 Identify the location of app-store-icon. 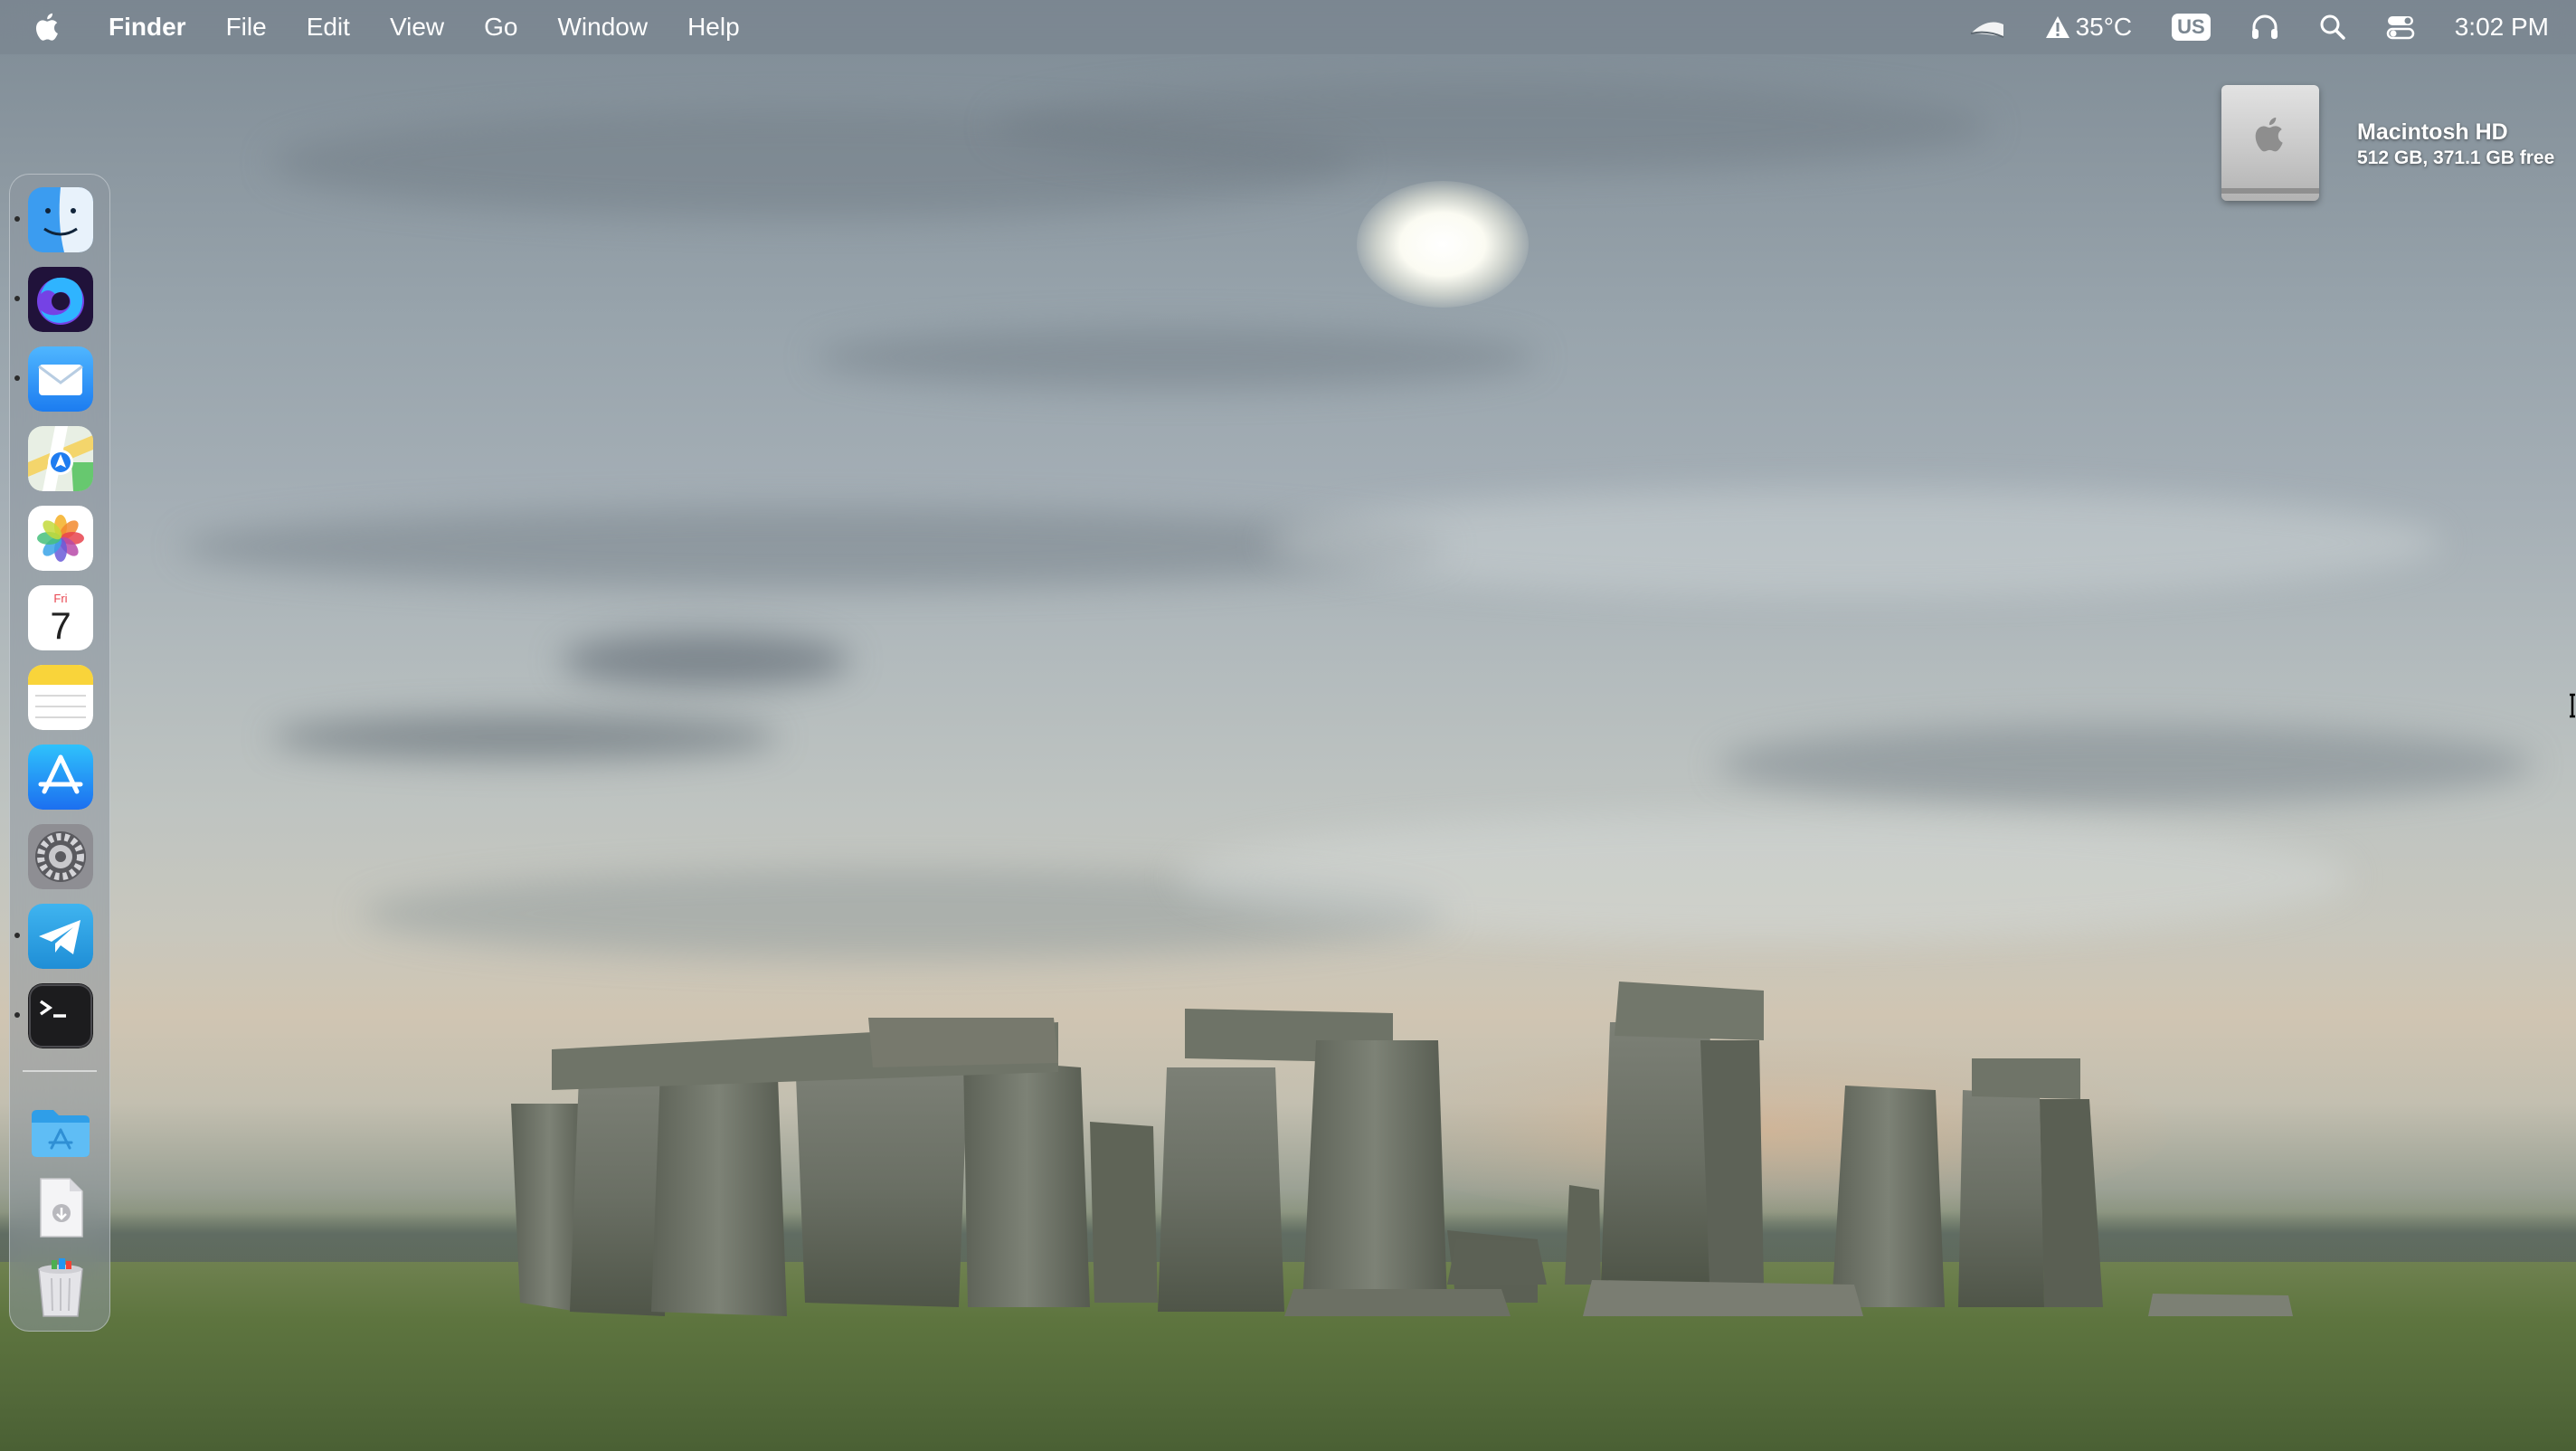
(60, 777).